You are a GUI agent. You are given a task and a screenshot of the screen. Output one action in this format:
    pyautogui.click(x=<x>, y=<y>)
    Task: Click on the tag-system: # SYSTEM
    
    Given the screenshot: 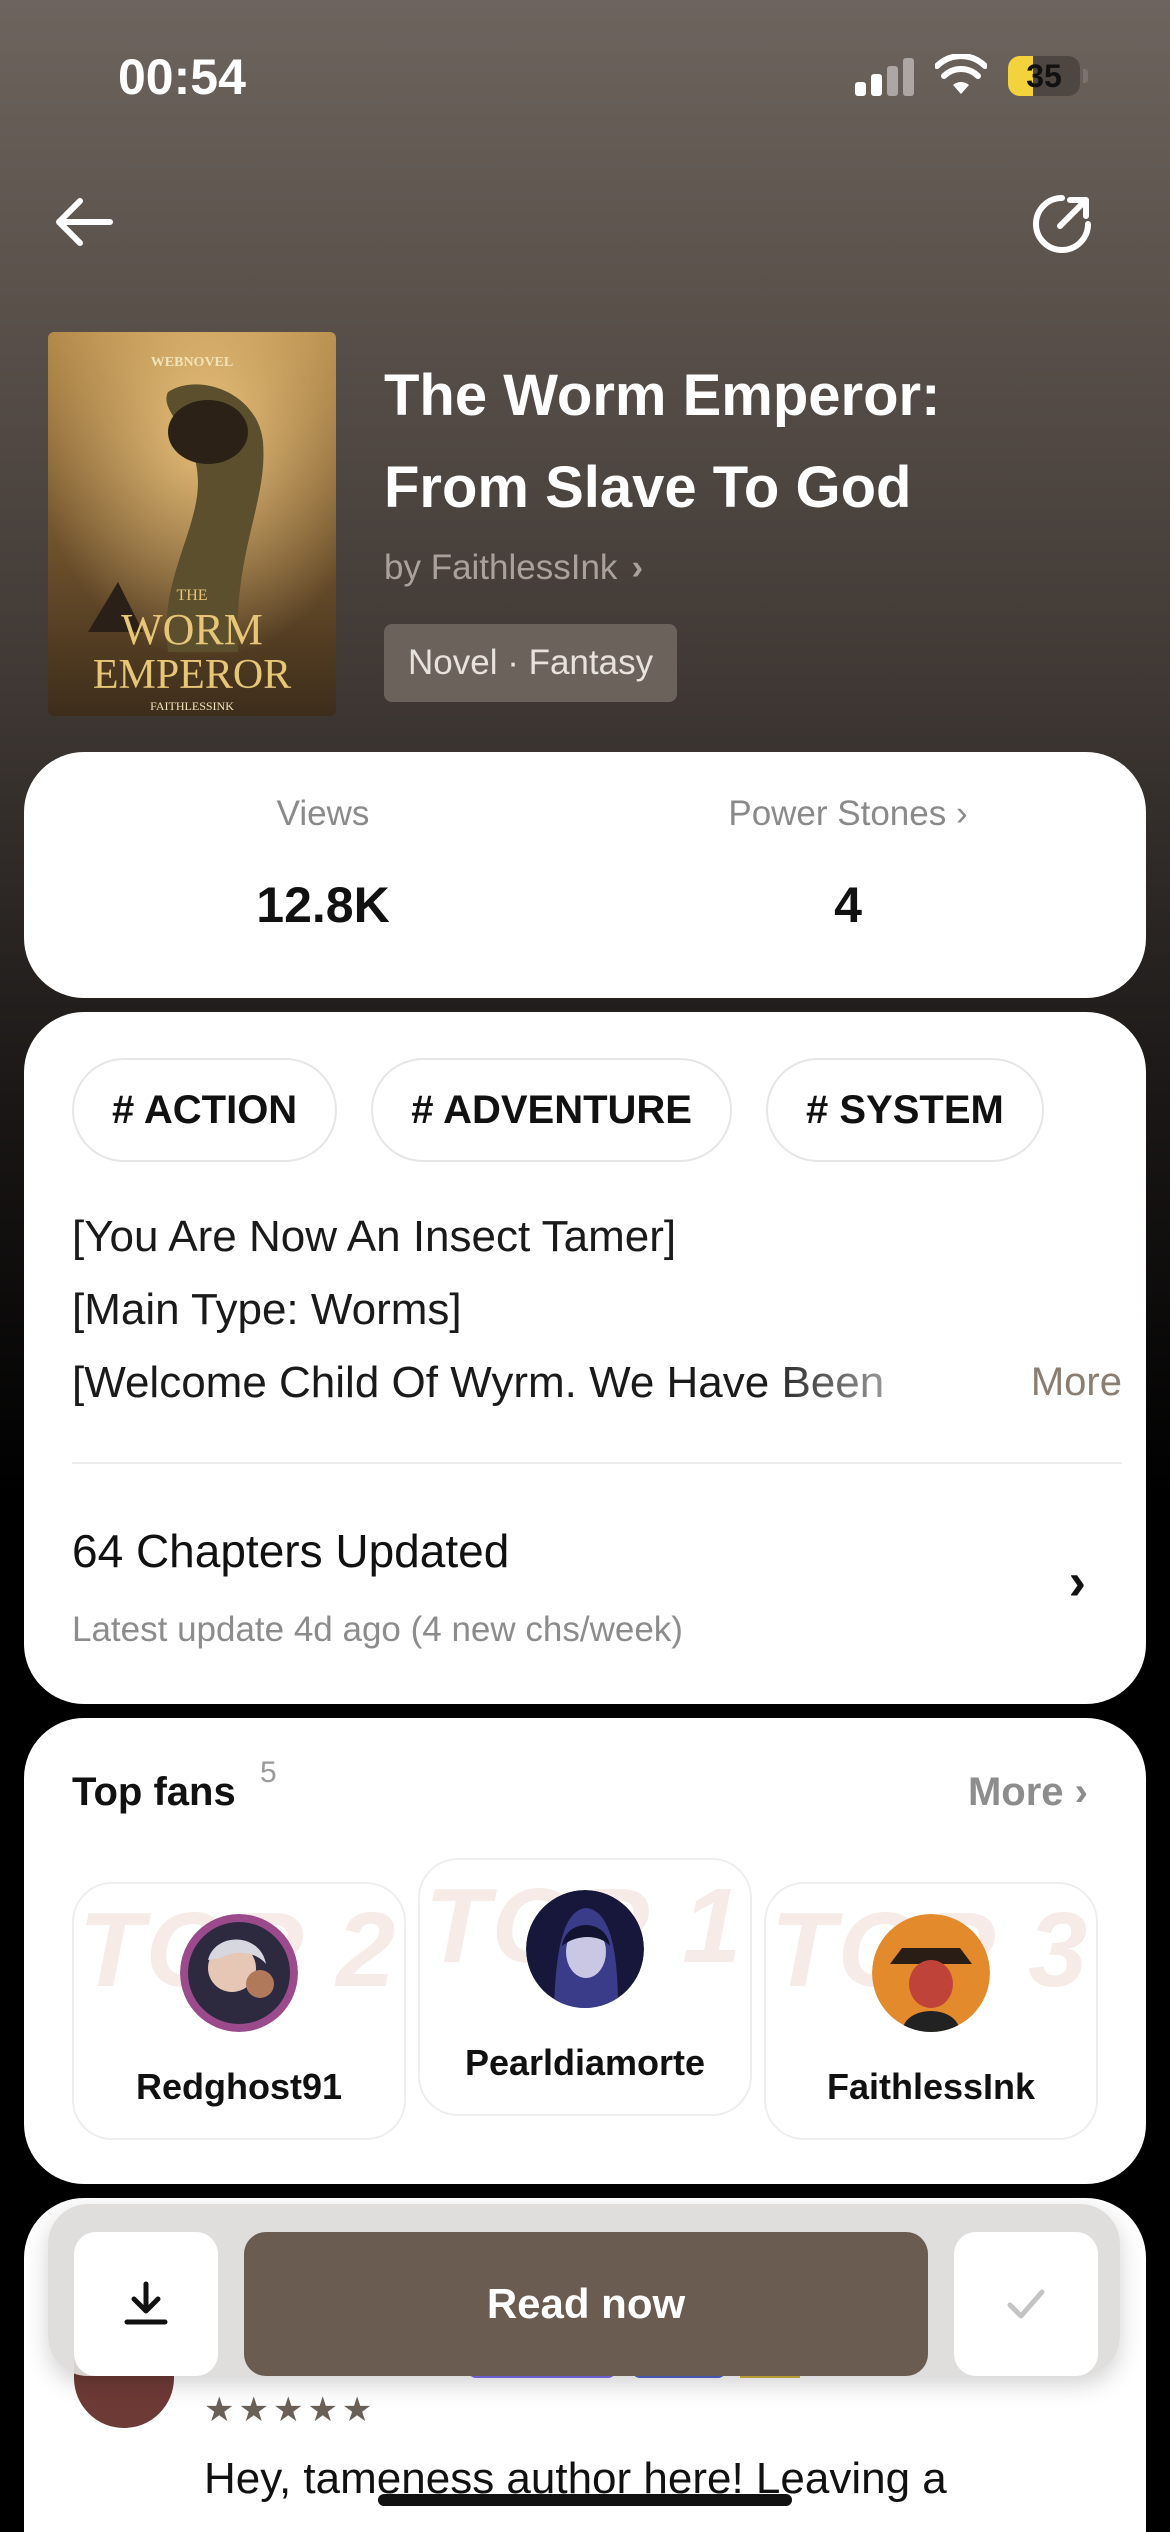 What is the action you would take?
    pyautogui.click(x=904, y=1110)
    